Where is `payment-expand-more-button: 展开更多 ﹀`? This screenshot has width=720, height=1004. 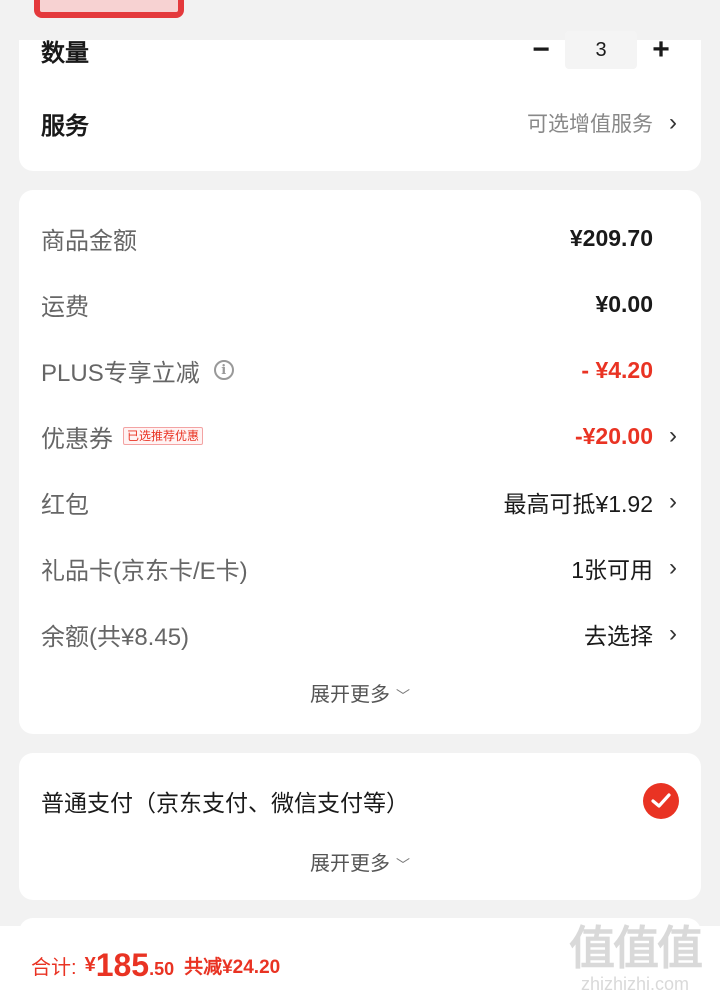
payment-expand-more-button: 展开更多 ﹀ is located at coordinates (360, 861).